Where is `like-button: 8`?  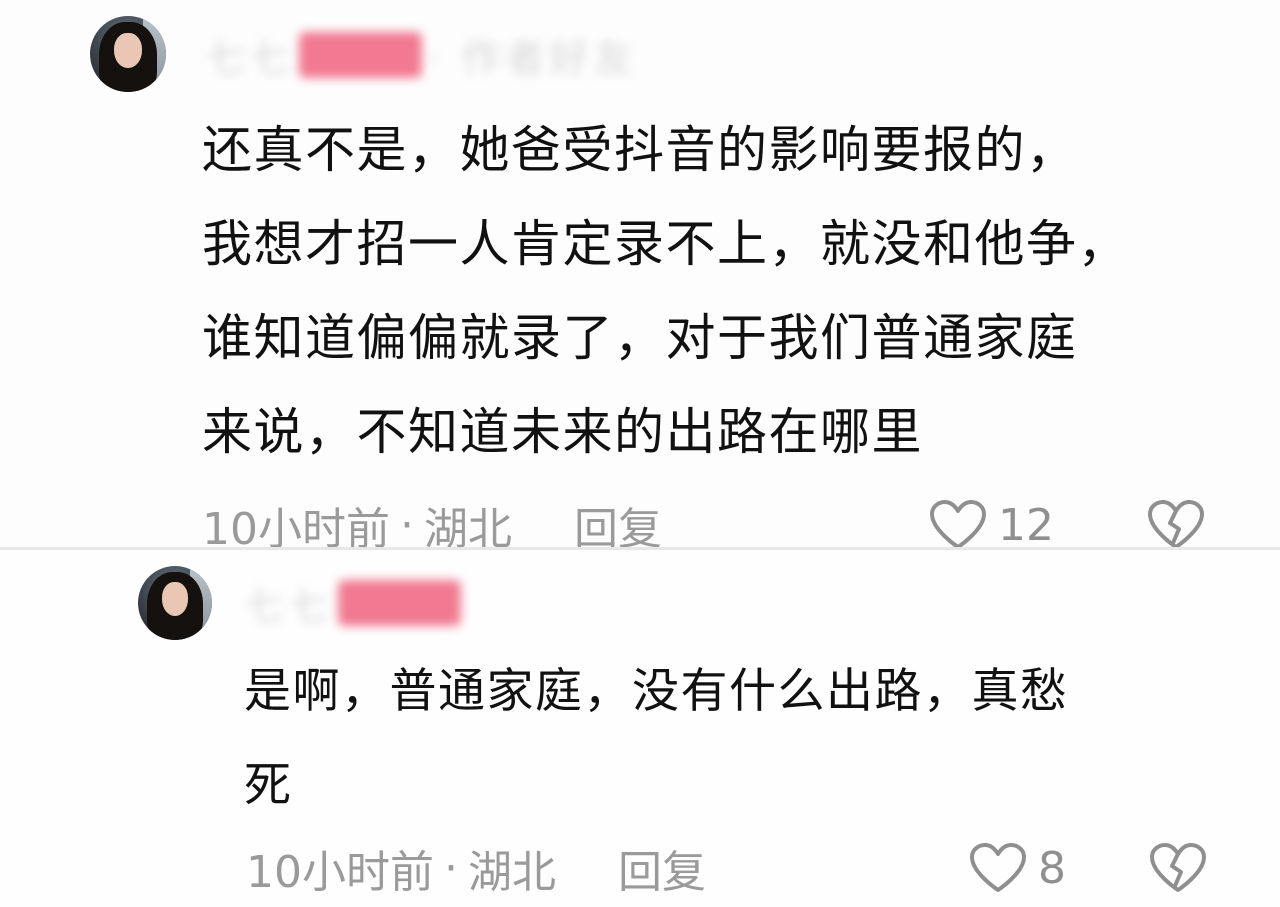
like-button: 8 is located at coordinates (1017, 868).